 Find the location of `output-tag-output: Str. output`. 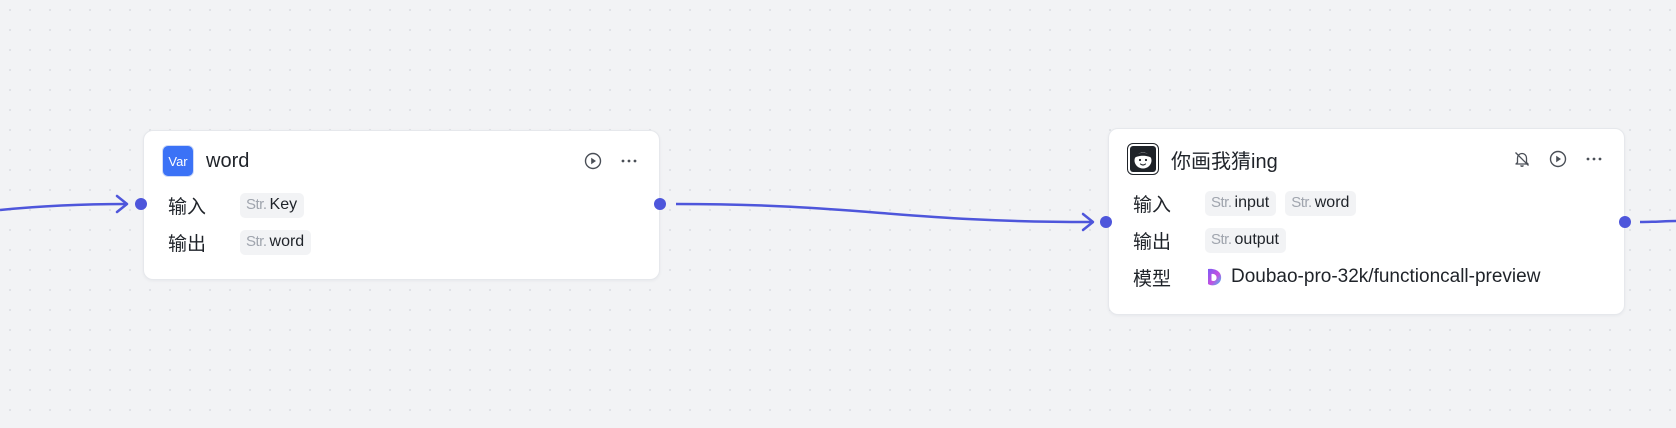

output-tag-output: Str. output is located at coordinates (1245, 240).